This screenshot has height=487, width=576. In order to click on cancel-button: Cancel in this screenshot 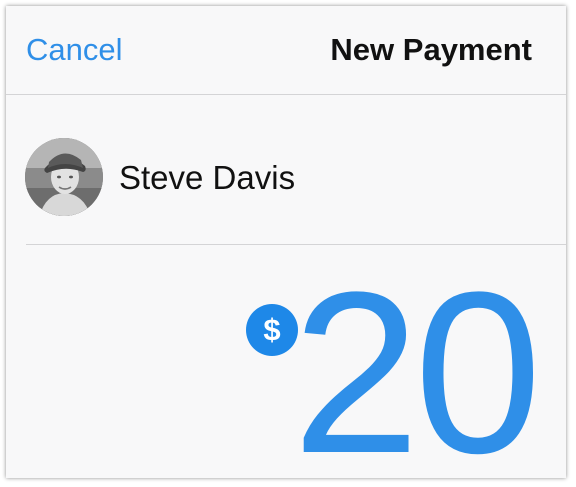, I will do `click(74, 50)`.